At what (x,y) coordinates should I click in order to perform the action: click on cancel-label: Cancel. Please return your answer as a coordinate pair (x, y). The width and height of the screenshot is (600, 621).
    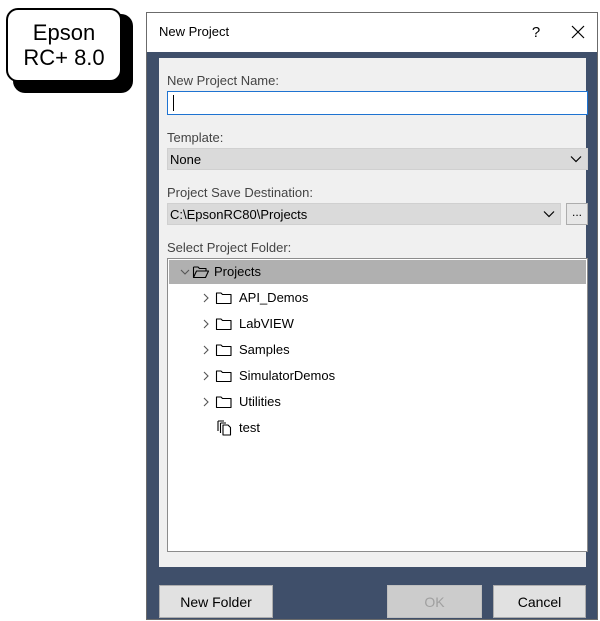
    Looking at the image, I should click on (539, 601).